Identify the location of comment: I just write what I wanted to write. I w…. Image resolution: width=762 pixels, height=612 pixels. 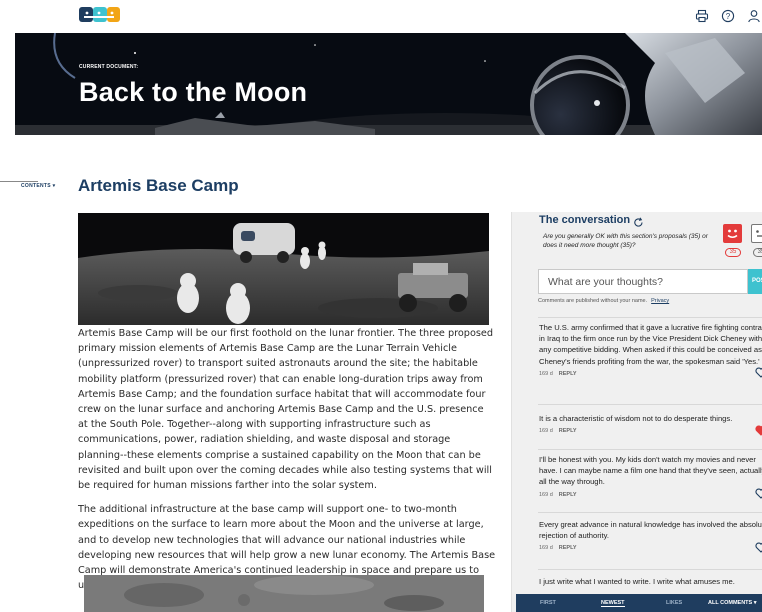
(650, 581).